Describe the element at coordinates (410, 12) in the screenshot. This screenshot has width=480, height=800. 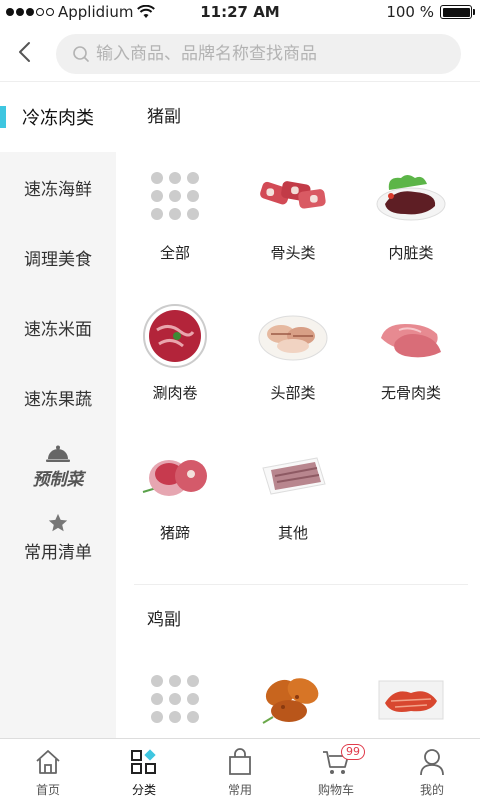
I see `battery-percent: 100 %` at that location.